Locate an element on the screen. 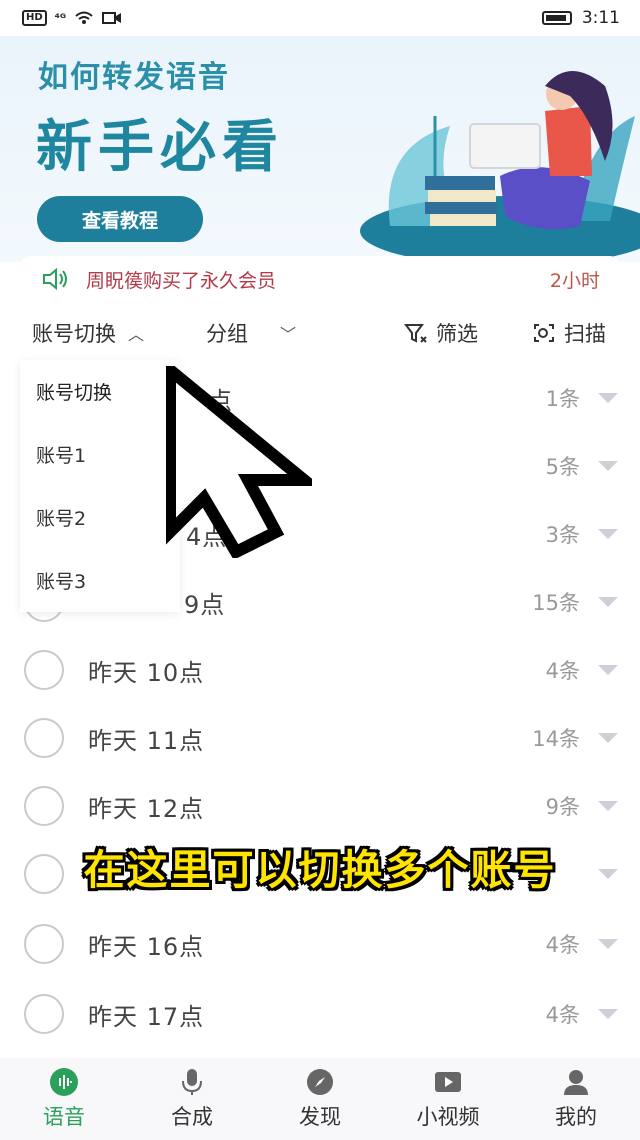  status-left: HD ⁴ᴳ is located at coordinates (72, 18).